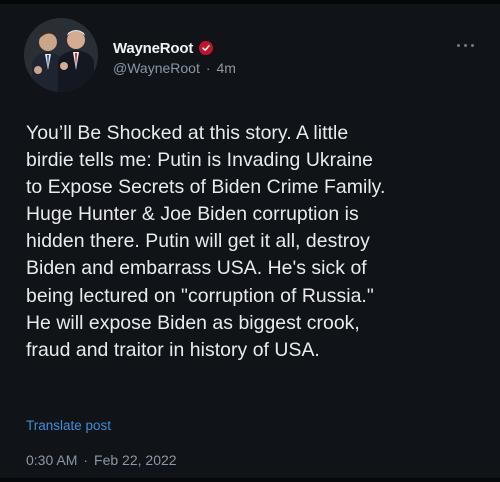 Image resolution: width=500 pixels, height=482 pixels. What do you see at coordinates (135, 460) in the screenshot?
I see `timestamp-date: Feb 22, 2022` at bounding box center [135, 460].